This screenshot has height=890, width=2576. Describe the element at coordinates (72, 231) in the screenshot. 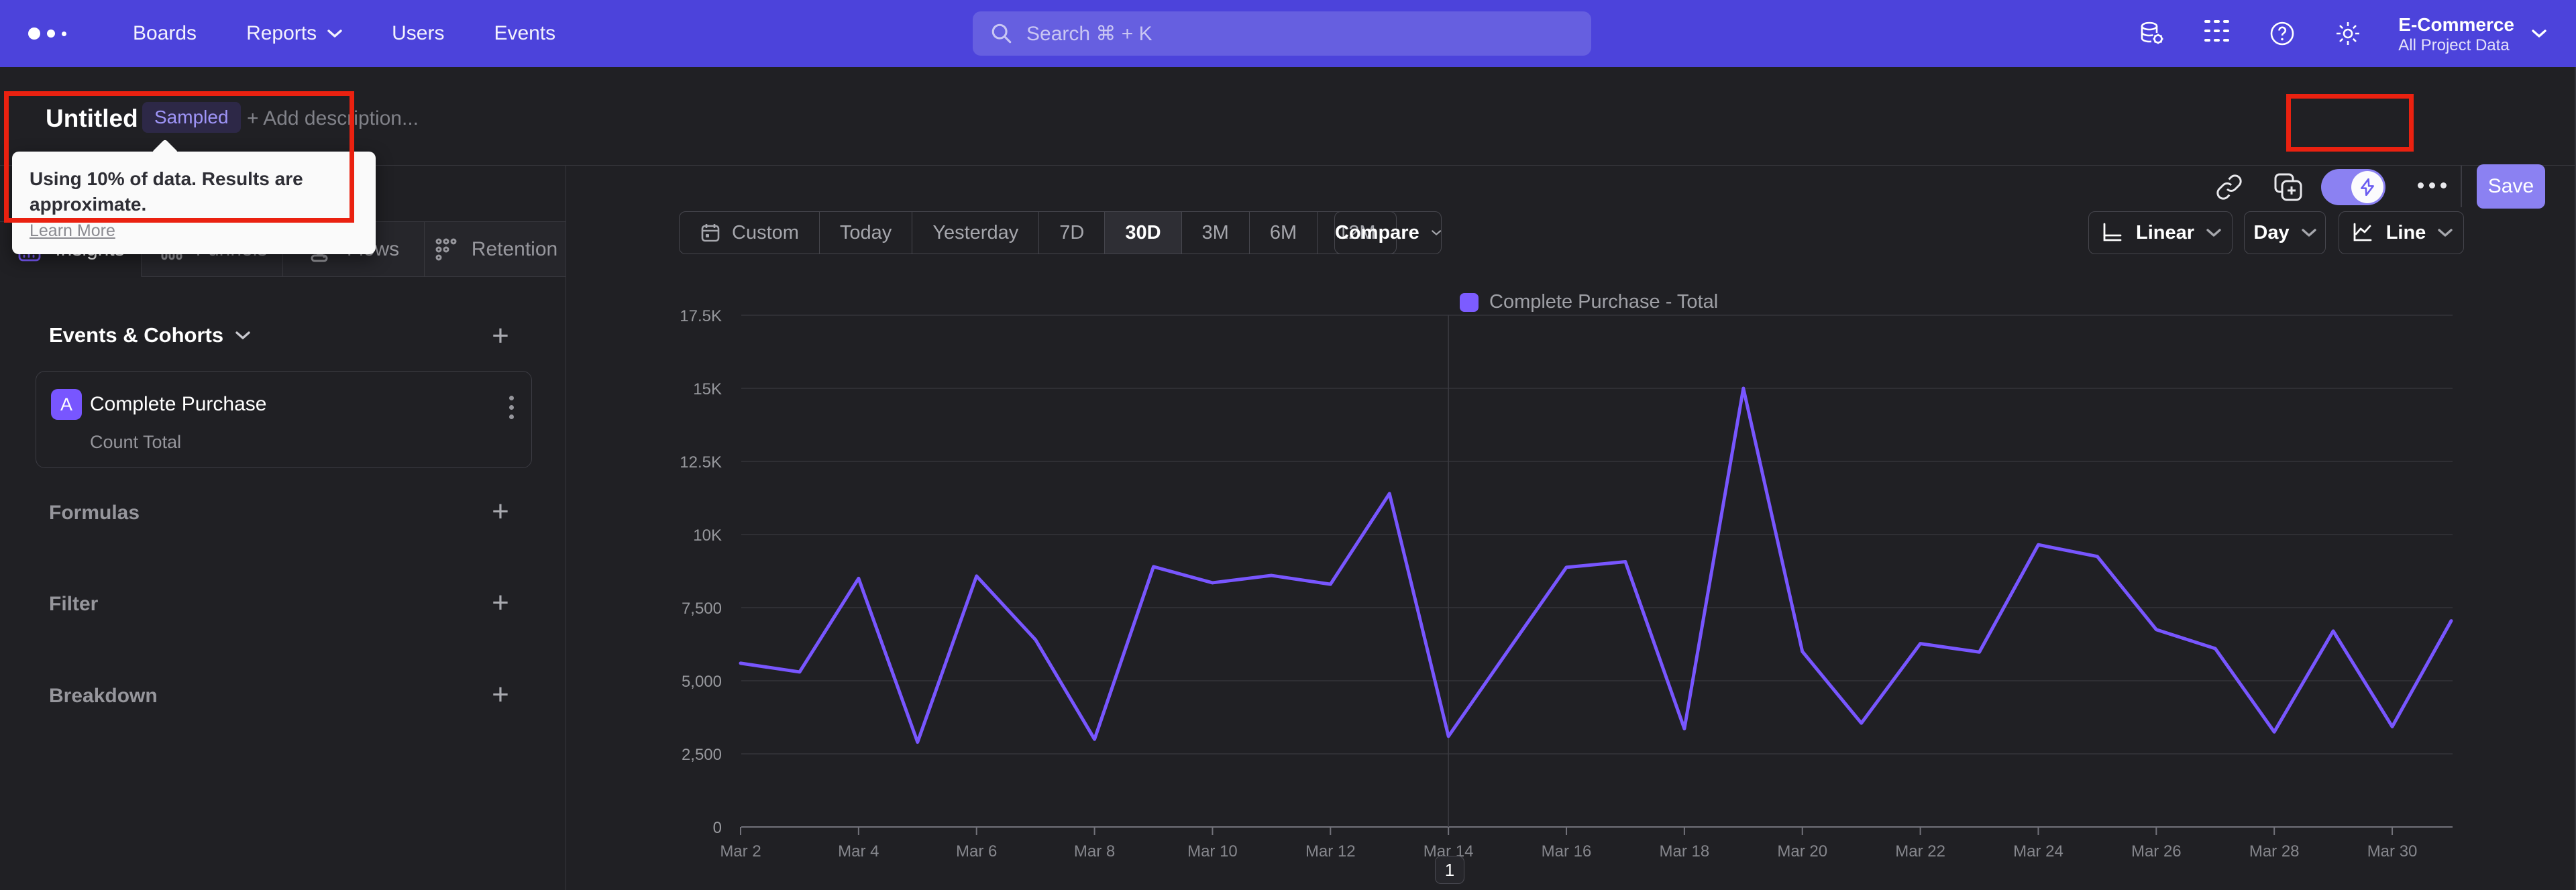

I see `learn-more-link: Learn More` at that location.